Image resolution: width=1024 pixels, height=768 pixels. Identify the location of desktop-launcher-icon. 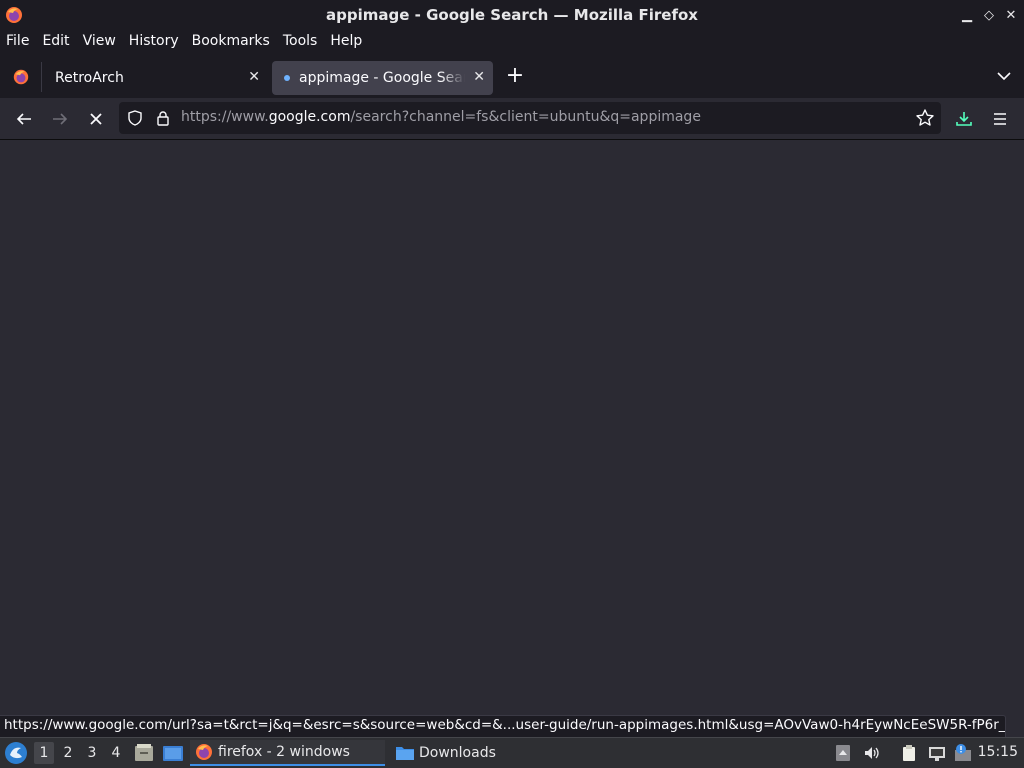
(173, 753).